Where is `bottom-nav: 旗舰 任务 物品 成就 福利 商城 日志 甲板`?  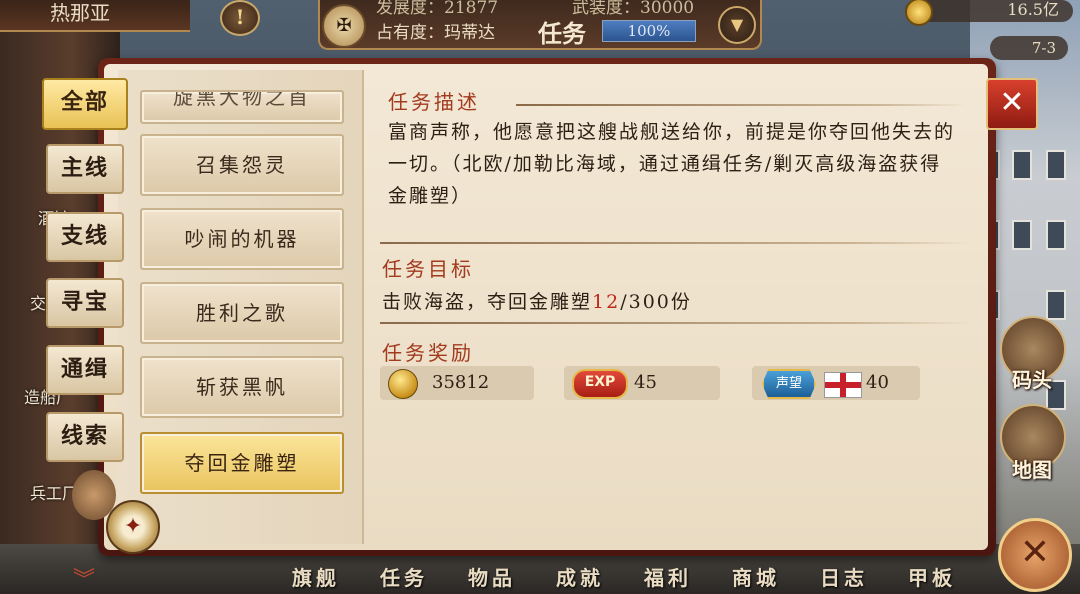 bottom-nav: 旗舰 任务 物品 成就 福利 商城 日志 甲板 is located at coordinates (630, 577).